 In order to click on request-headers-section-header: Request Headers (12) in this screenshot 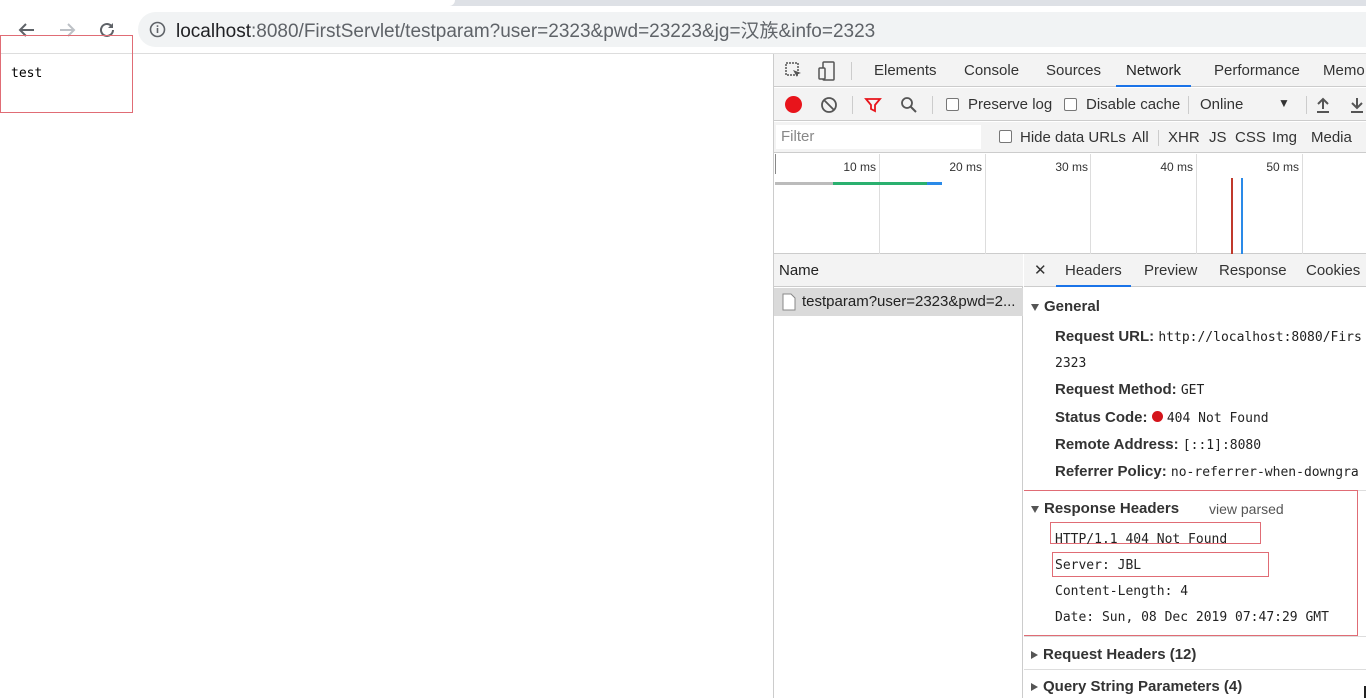, I will do `click(1113, 654)`.